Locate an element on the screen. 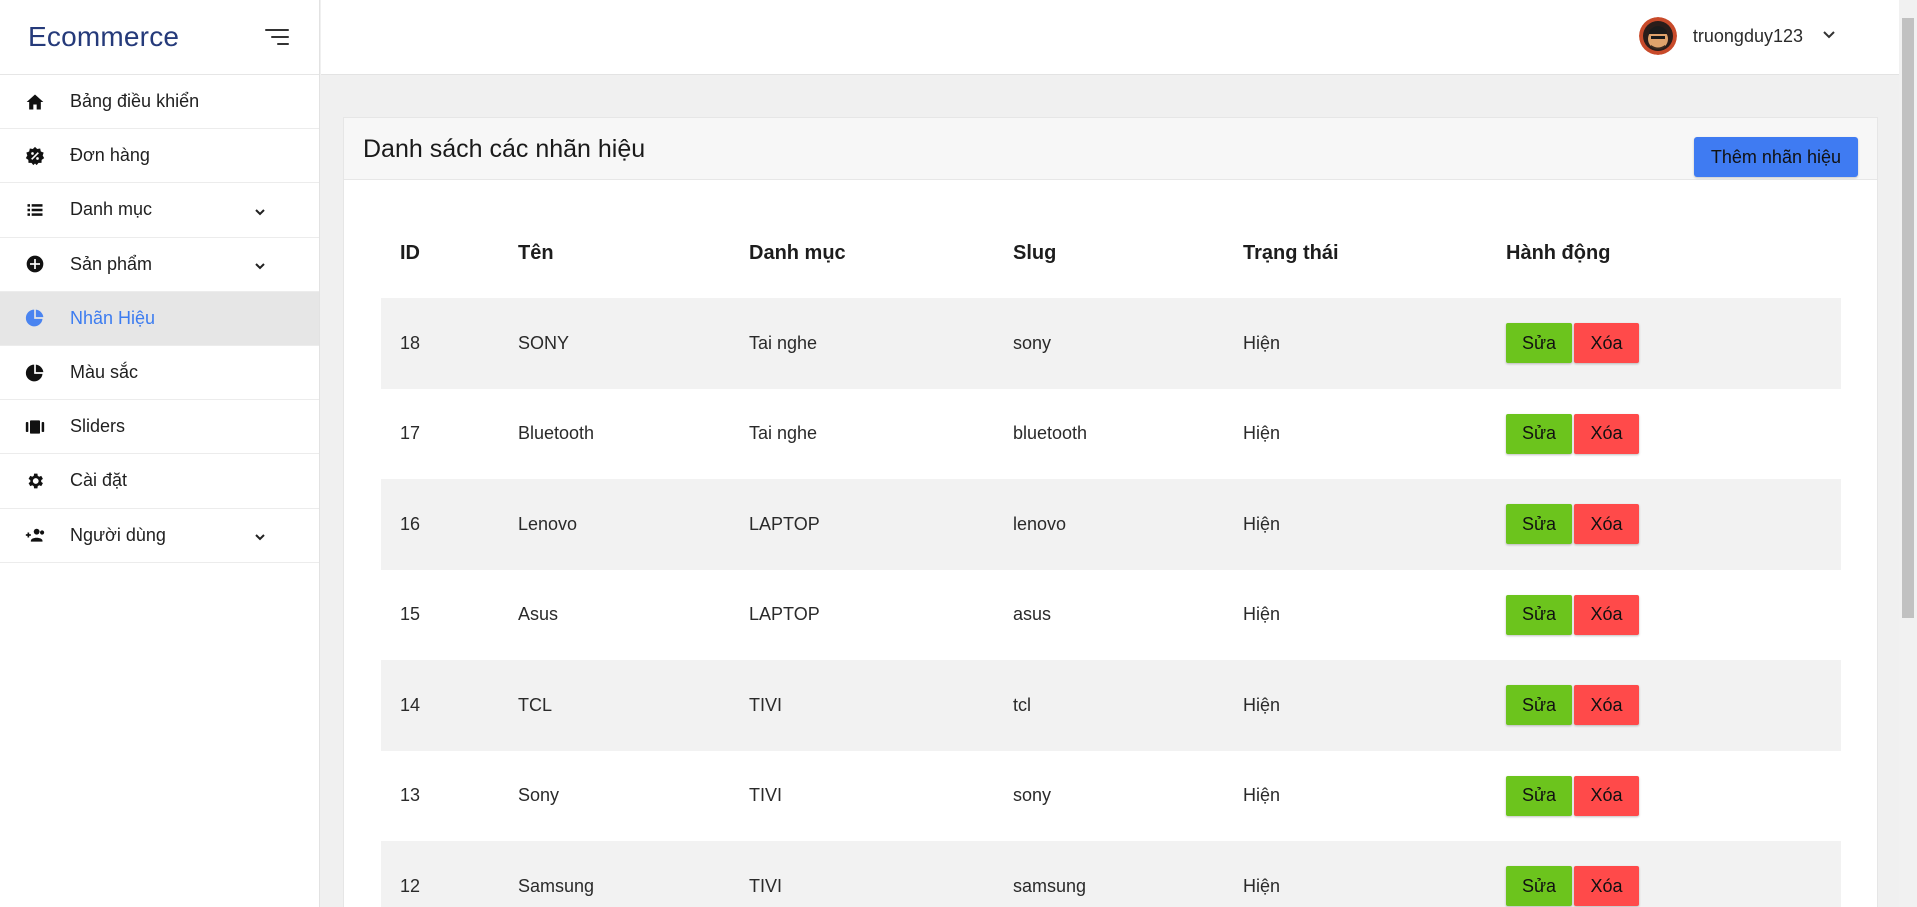 This screenshot has height=907, width=1917. cell-name: Asus is located at coordinates (538, 614).